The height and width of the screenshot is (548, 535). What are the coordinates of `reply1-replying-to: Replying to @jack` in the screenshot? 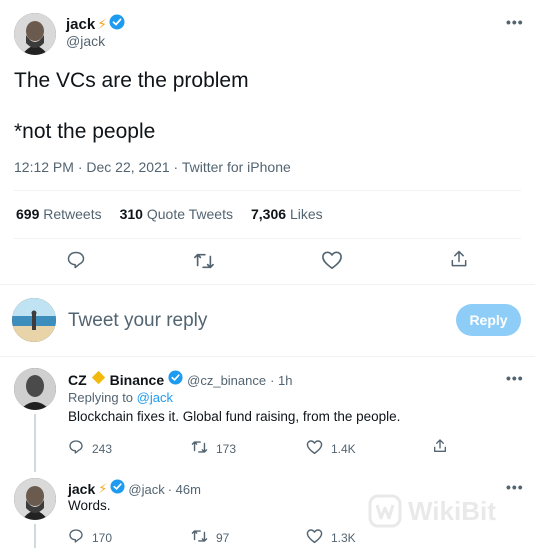 It's located at (120, 397).